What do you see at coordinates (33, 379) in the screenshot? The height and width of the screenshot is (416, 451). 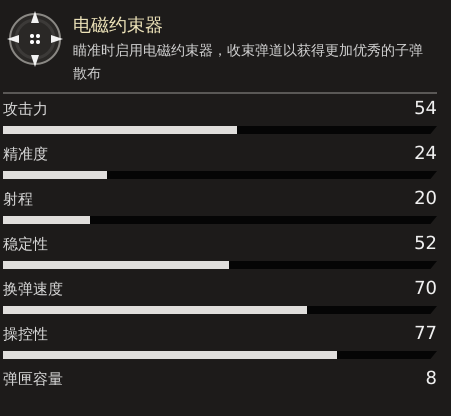 I see `stat-label: 弹匣容量` at bounding box center [33, 379].